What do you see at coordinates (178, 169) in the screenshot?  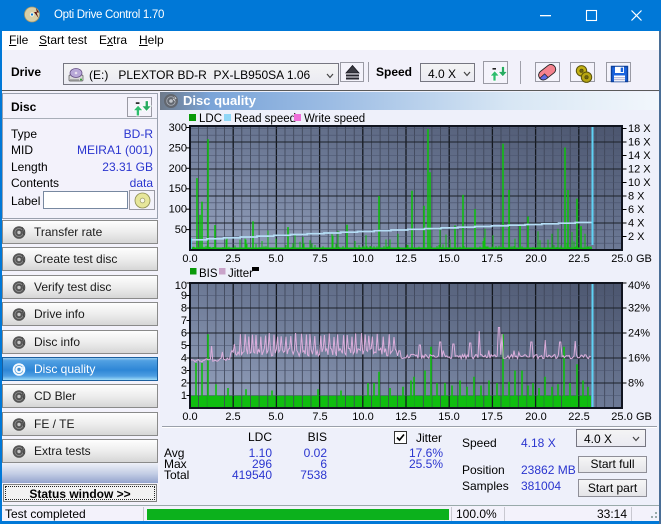 I see `svg-text: 200` at bounding box center [178, 169].